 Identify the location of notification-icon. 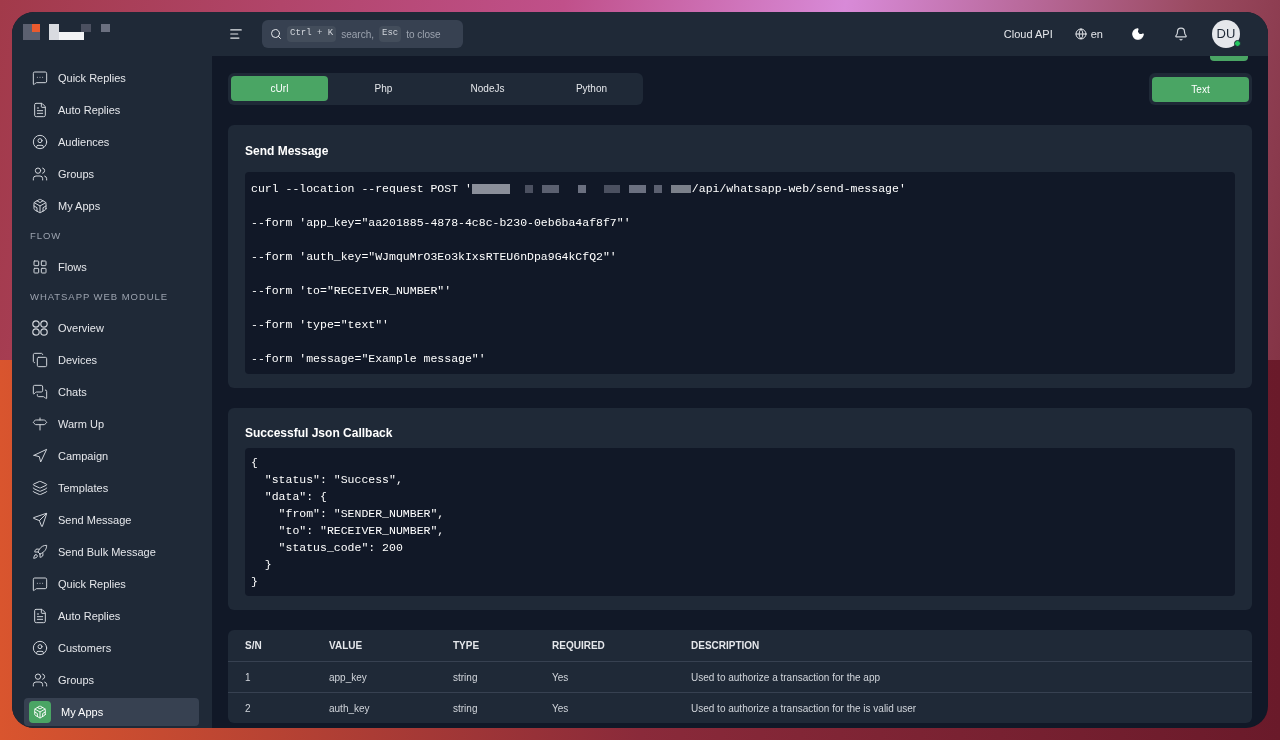
(1181, 34).